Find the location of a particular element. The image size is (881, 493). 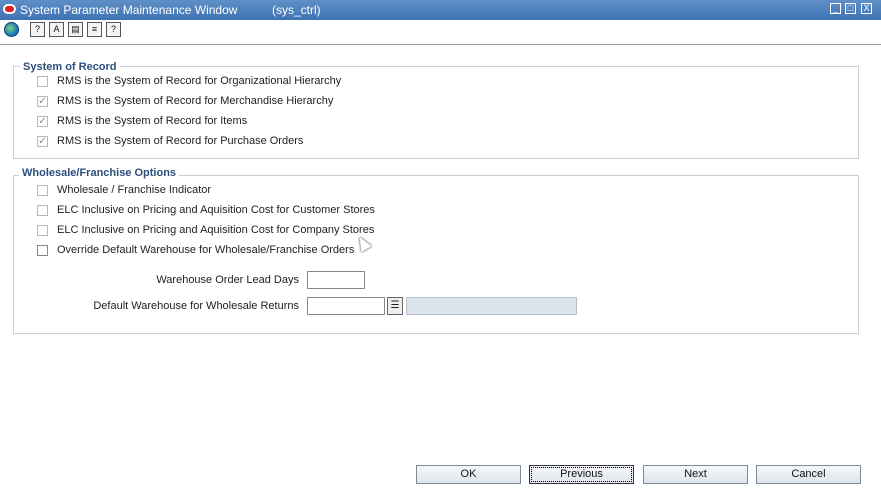

help-circle-icon: ? is located at coordinates (37, 29).